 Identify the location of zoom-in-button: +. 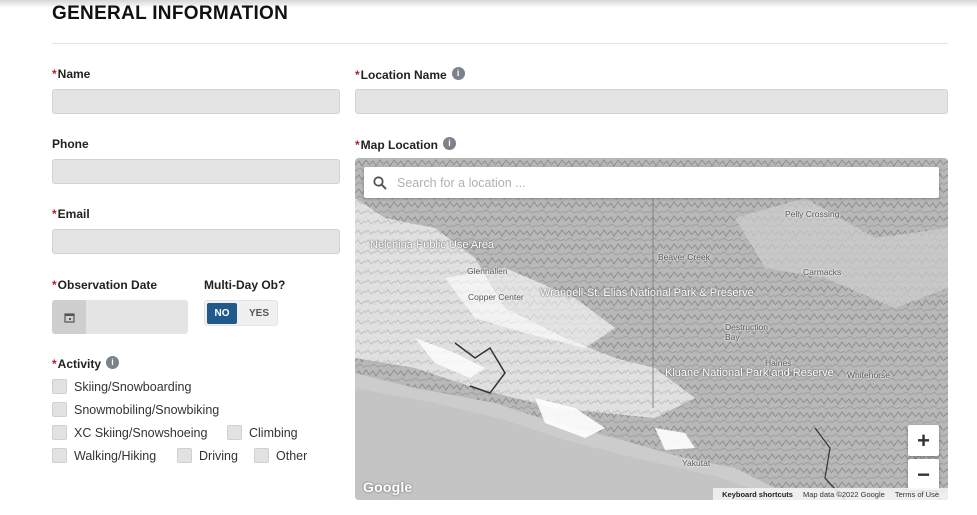
(923, 440).